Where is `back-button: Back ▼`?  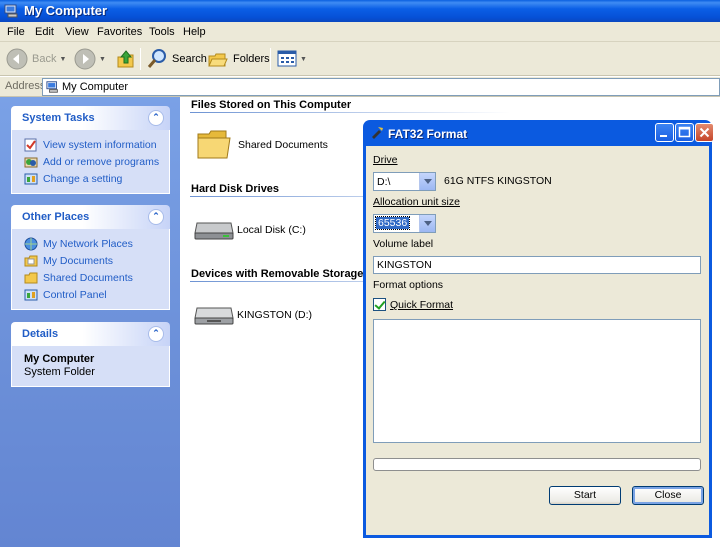
back-button: Back ▼ is located at coordinates (36, 59).